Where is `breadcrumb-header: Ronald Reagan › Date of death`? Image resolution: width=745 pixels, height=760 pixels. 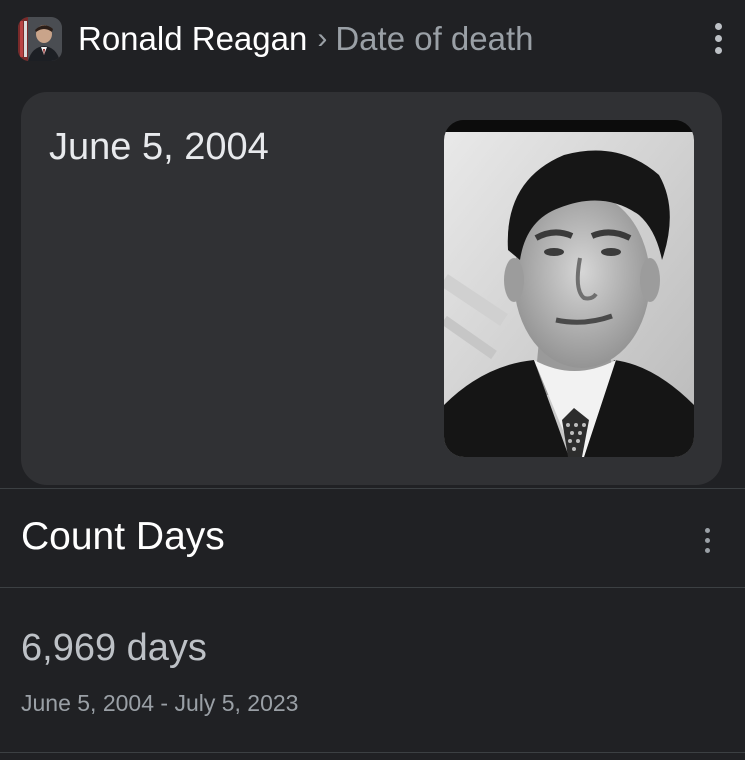 breadcrumb-header: Ronald Reagan › Date of death is located at coordinates (372, 41).